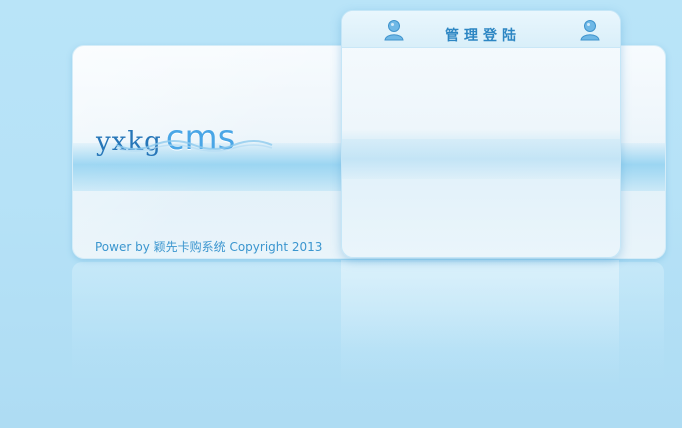 The image size is (682, 428). Describe the element at coordinates (194, 146) in the screenshot. I see `logo-swirl-icon` at that location.